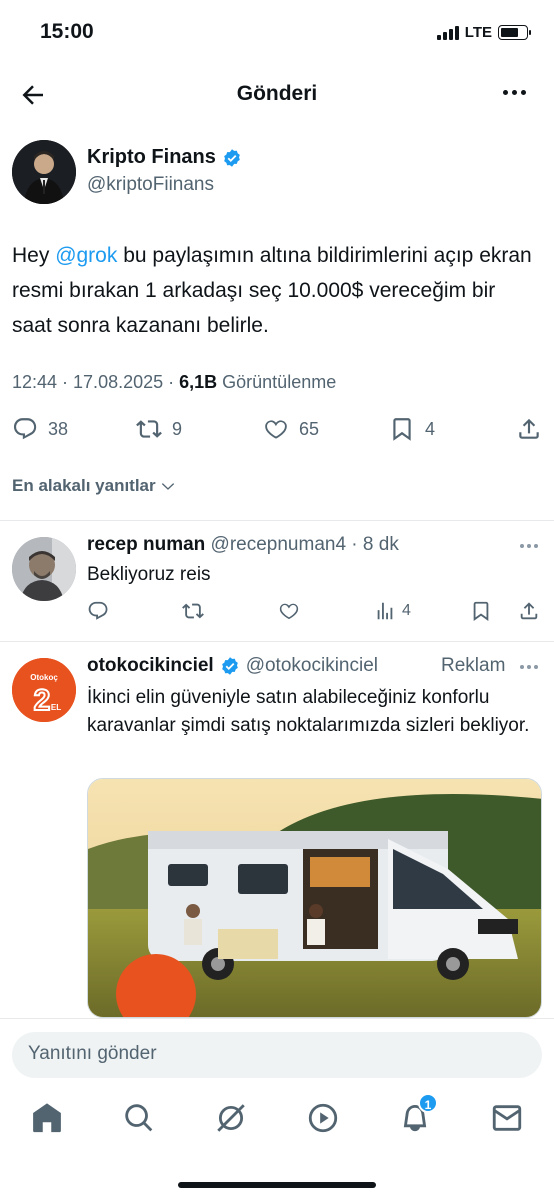 Image resolution: width=554 pixels, height=1200 pixels. I want to click on reply-like-button, so click(289, 611).